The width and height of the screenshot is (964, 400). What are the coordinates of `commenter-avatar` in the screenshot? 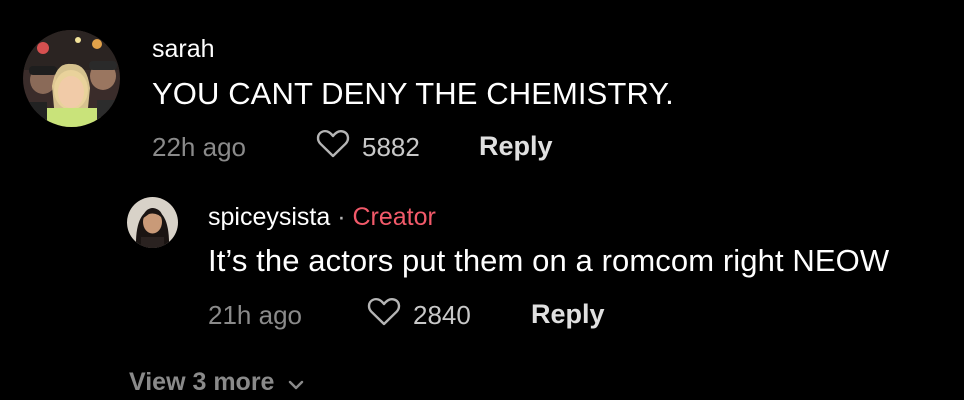 It's located at (71, 78).